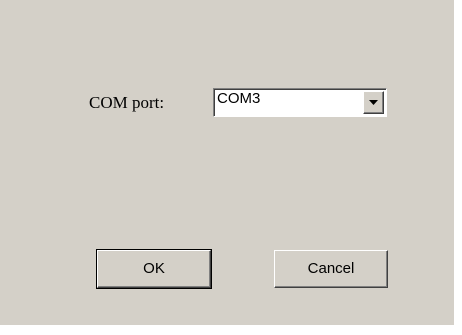 The image size is (462, 335). Describe the element at coordinates (239, 98) in the screenshot. I see `com-port-selected-value: COM3` at that location.